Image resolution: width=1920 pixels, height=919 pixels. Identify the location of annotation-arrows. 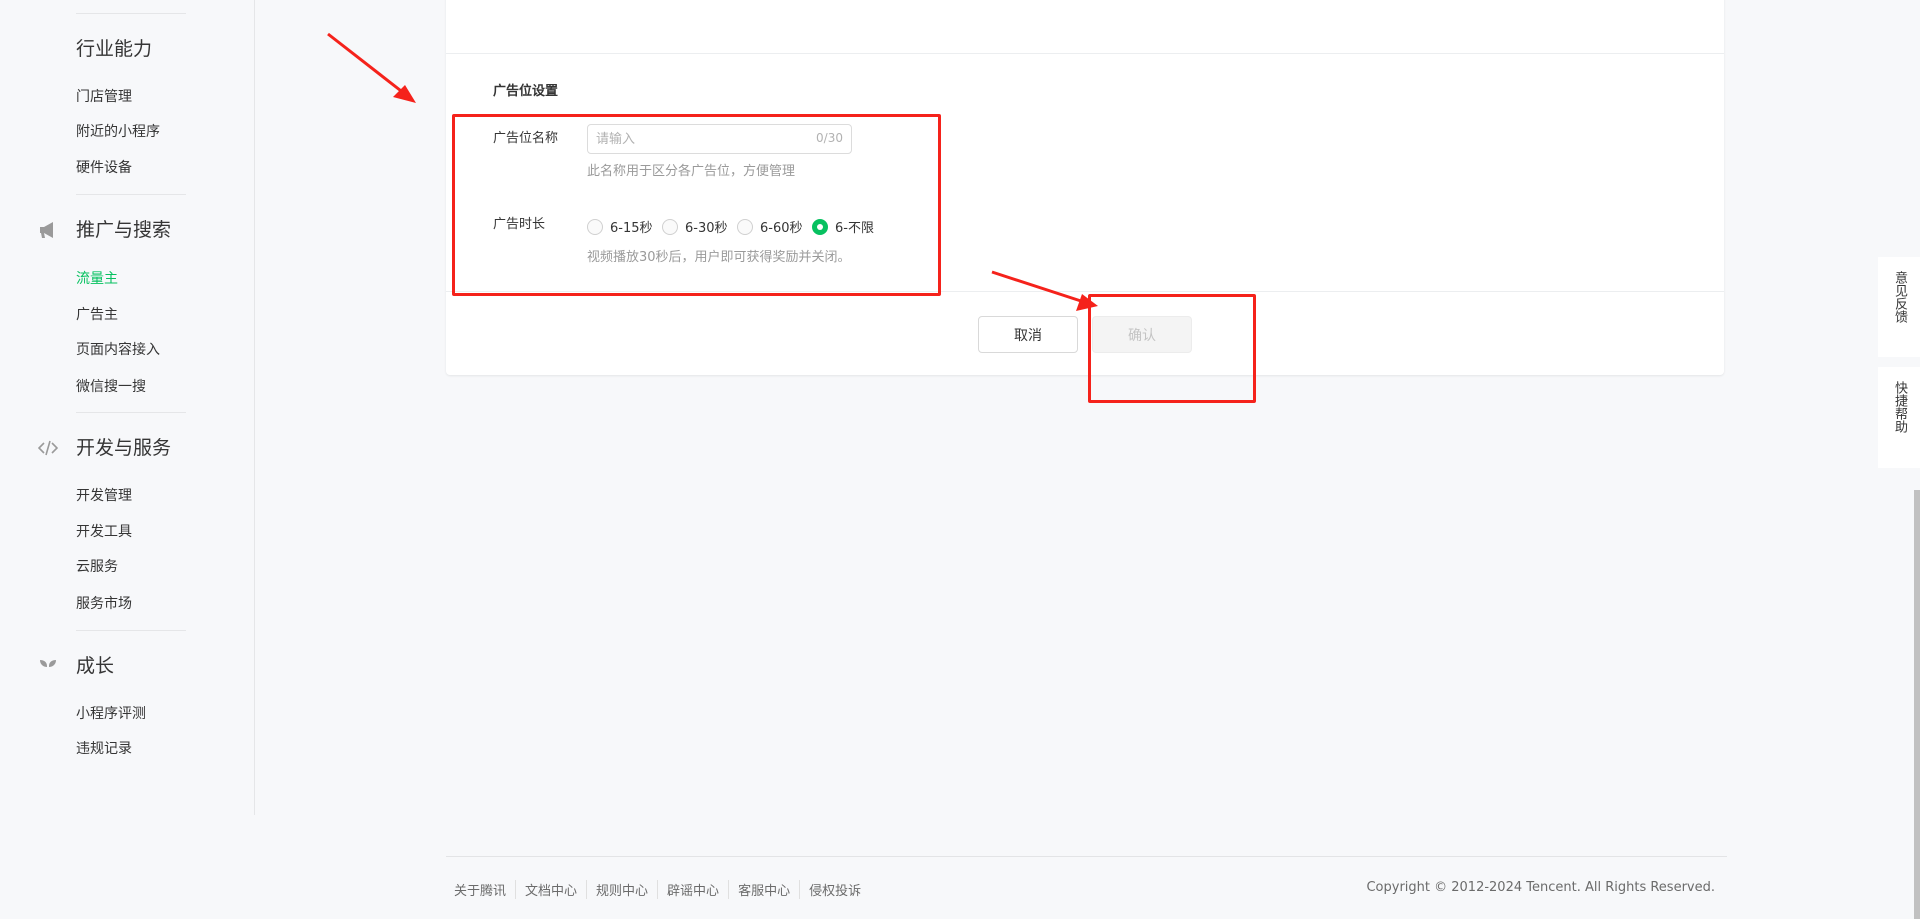
(712, 171).